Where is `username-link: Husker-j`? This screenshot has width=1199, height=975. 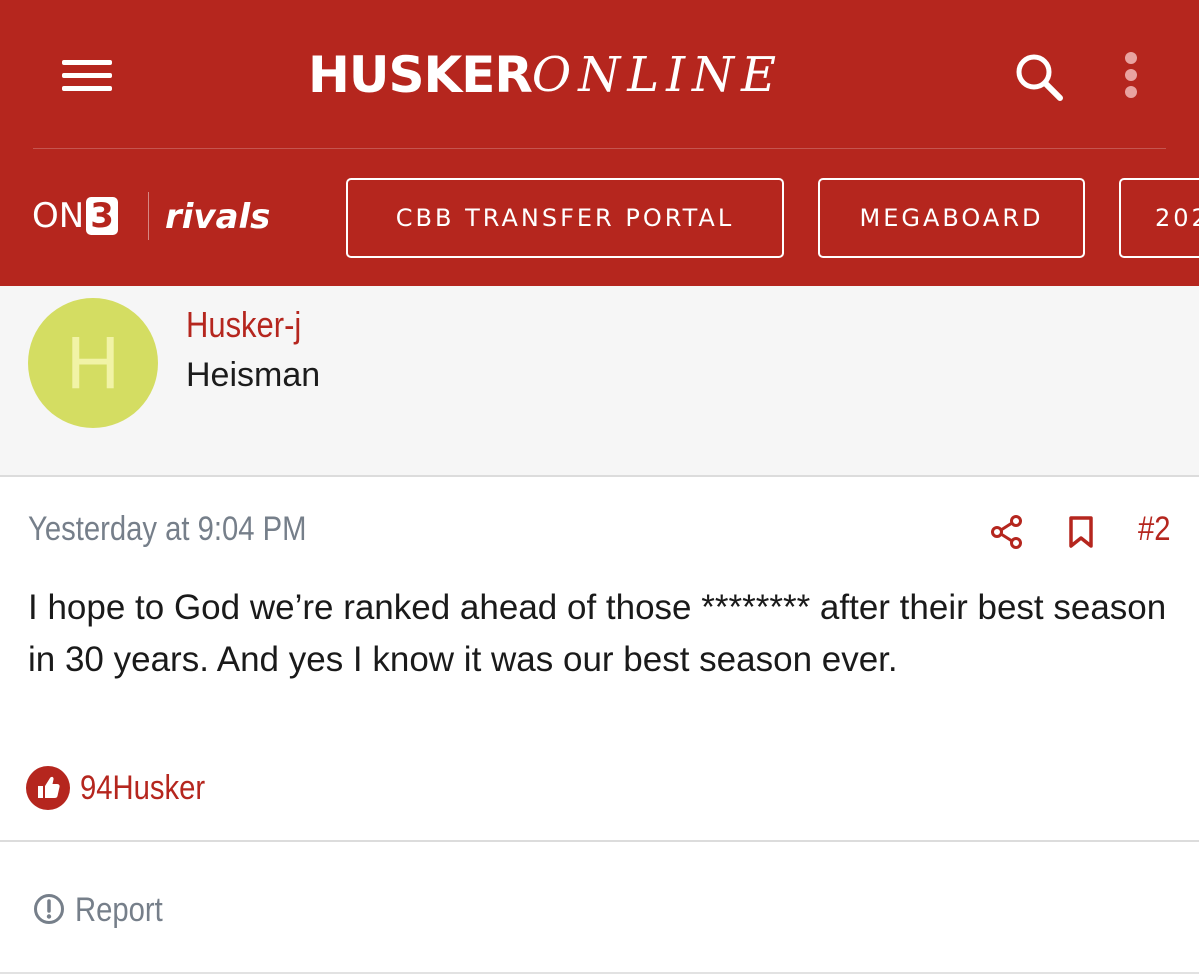 username-link: Husker-j is located at coordinates (243, 325).